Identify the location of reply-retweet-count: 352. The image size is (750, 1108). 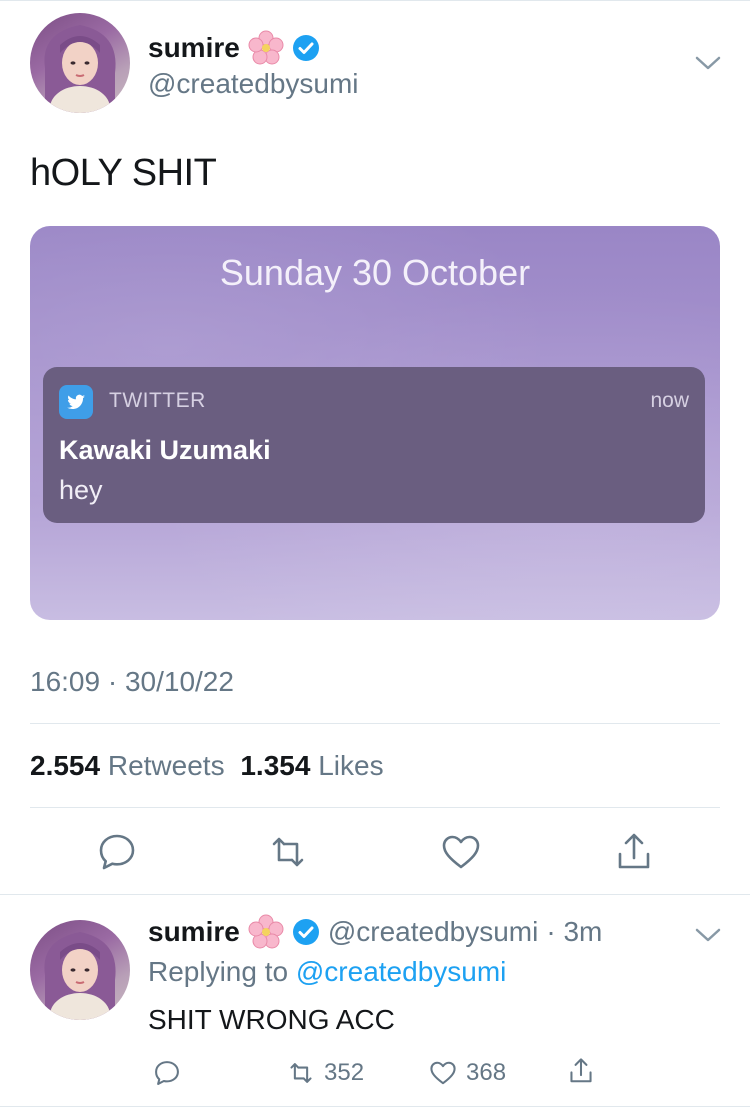
(344, 1072).